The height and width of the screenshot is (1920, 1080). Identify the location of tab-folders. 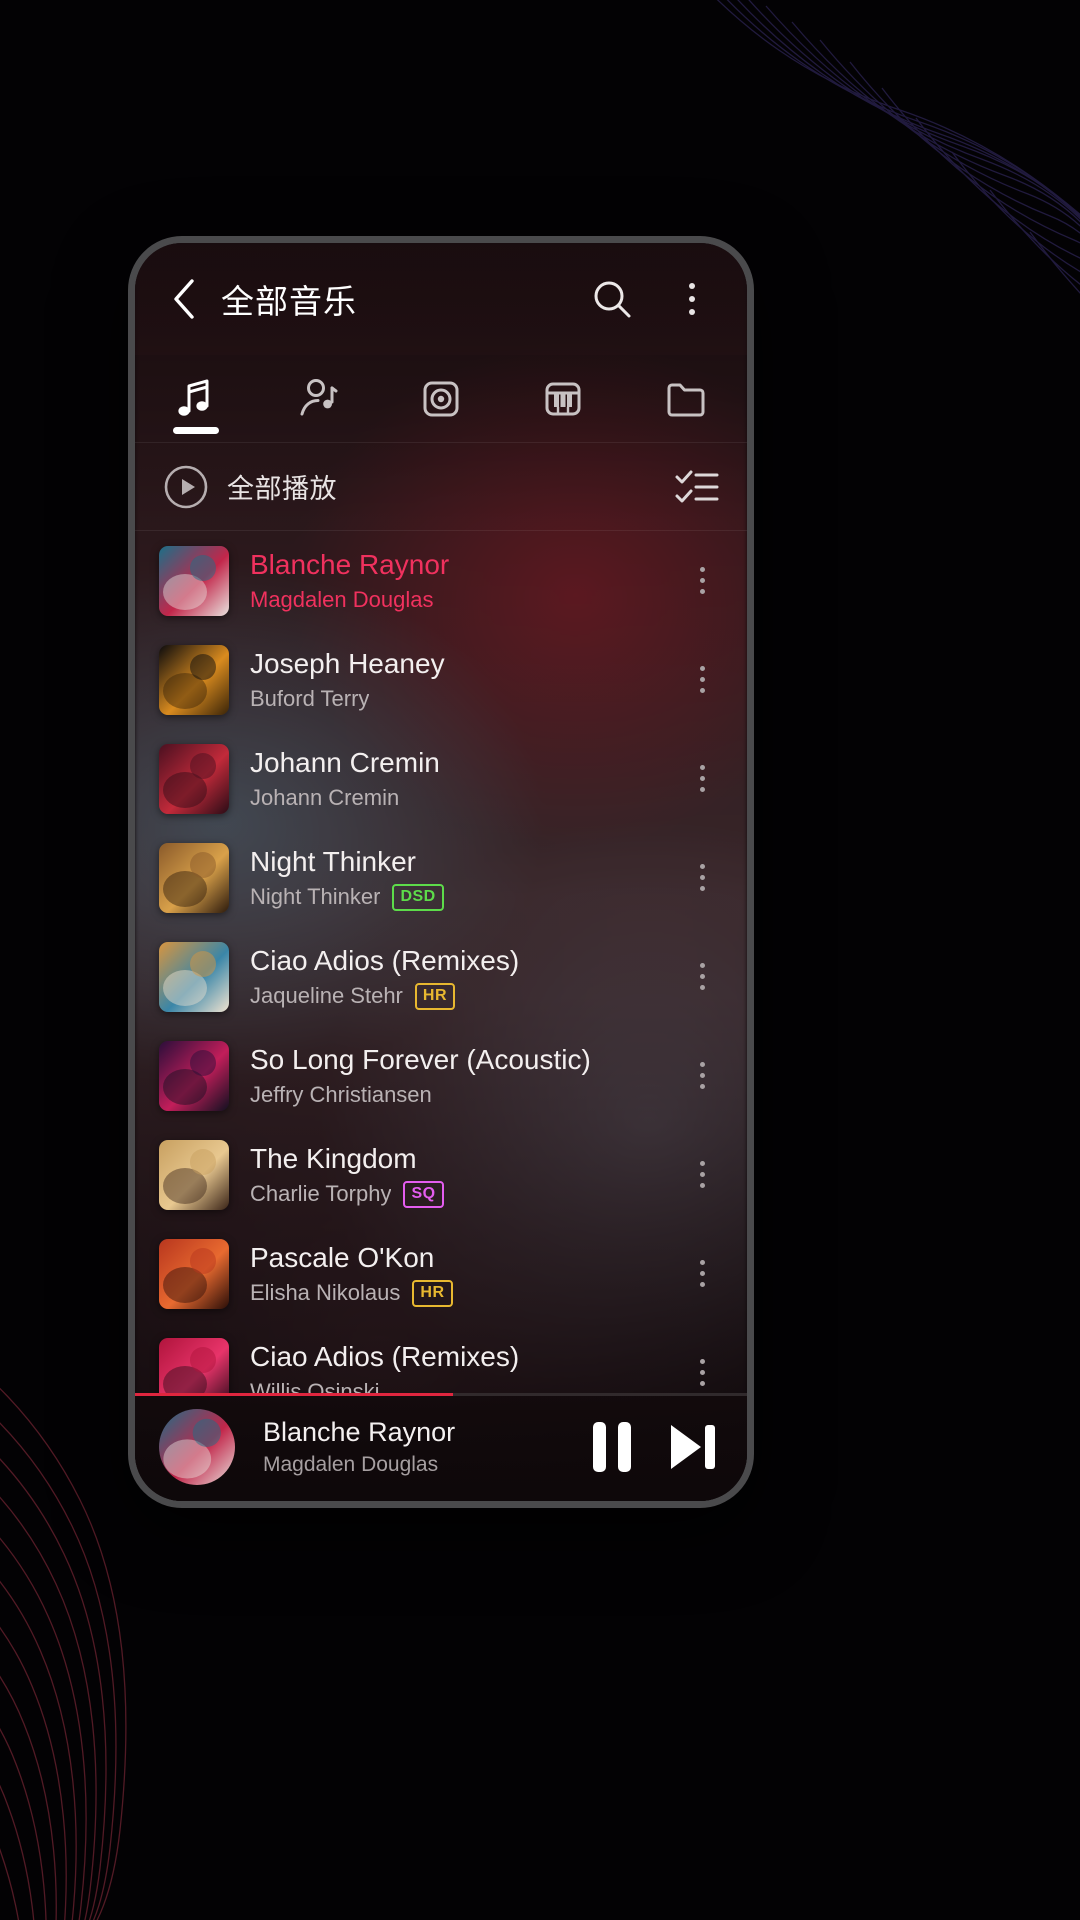
(686, 398).